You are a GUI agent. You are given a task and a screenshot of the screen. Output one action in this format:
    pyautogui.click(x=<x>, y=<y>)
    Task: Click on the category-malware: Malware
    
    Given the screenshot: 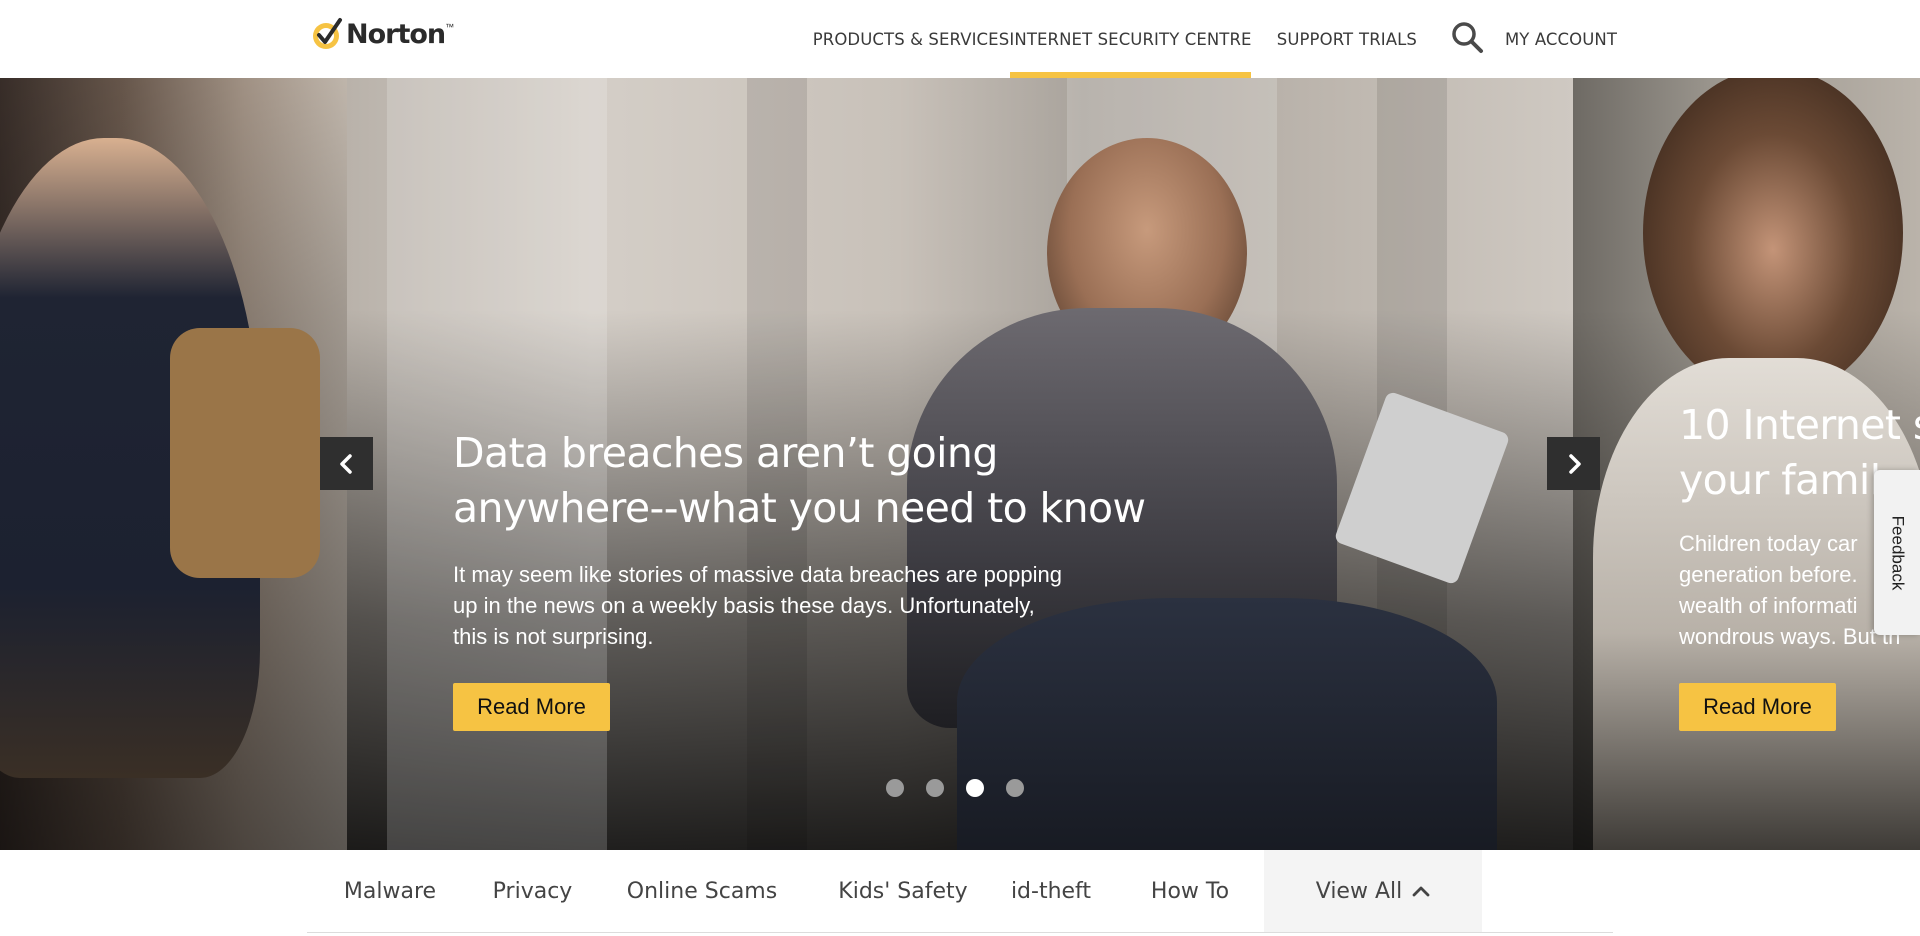 What is the action you would take?
    pyautogui.click(x=390, y=891)
    